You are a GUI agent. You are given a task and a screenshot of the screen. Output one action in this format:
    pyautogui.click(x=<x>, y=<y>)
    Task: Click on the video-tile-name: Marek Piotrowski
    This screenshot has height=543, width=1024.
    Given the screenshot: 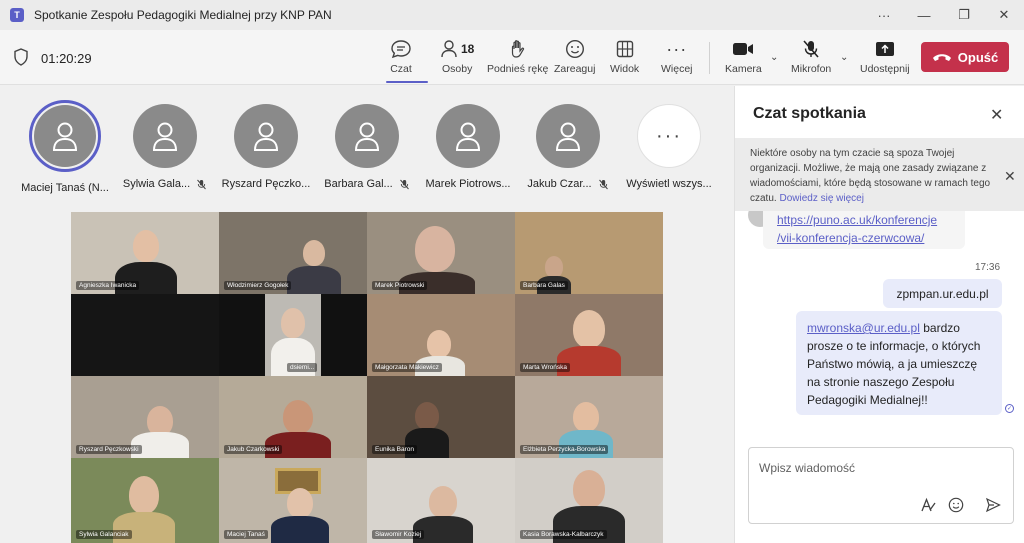 What is the action you would take?
    pyautogui.click(x=400, y=285)
    